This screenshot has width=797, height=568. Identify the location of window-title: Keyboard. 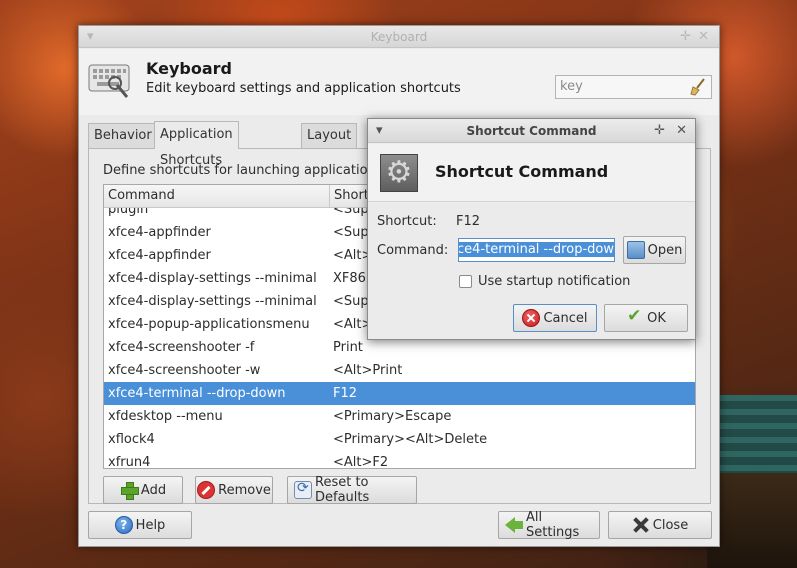
(399, 37).